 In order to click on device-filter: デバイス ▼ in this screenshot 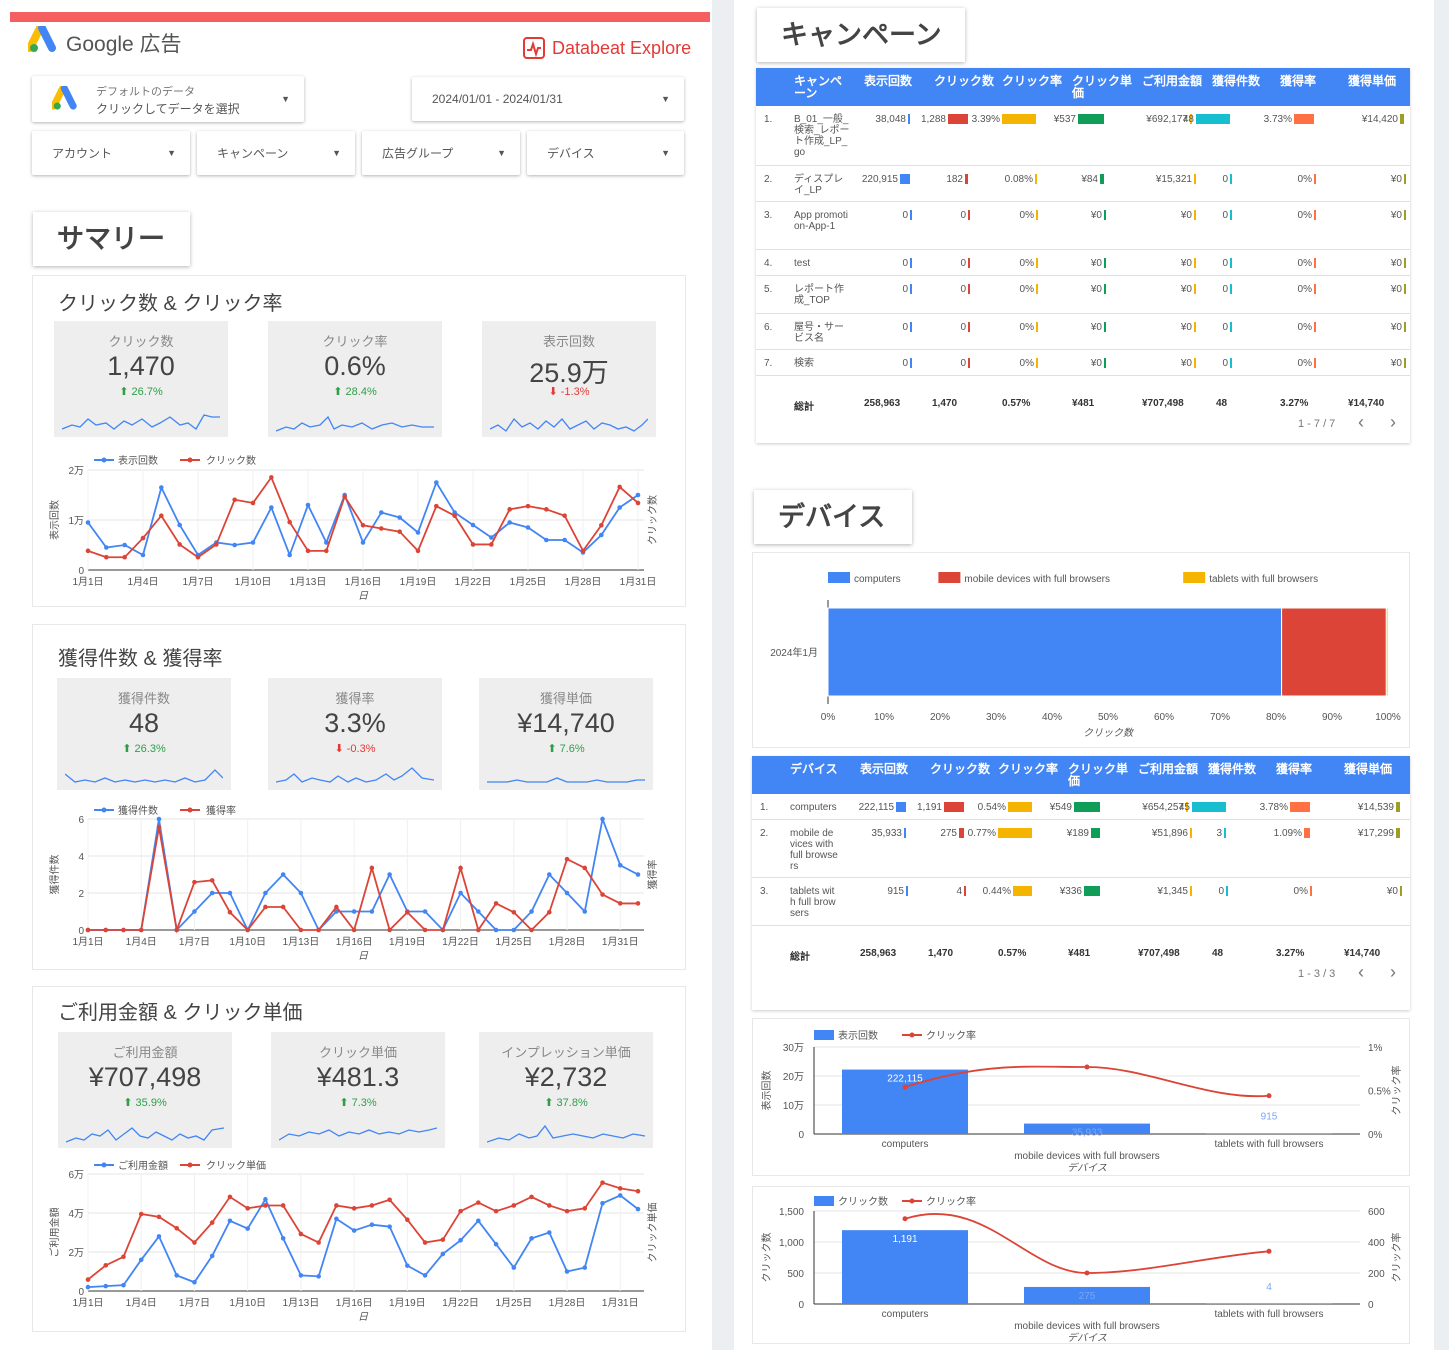, I will do `click(605, 153)`.